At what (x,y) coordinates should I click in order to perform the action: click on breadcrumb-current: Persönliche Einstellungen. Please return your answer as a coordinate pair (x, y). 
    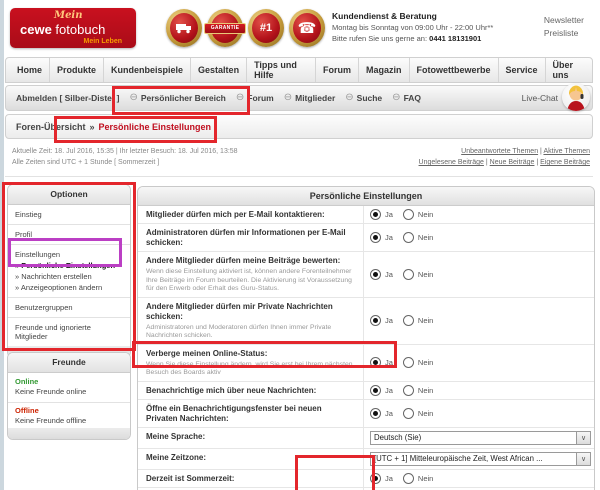
    Looking at the image, I should click on (155, 126).